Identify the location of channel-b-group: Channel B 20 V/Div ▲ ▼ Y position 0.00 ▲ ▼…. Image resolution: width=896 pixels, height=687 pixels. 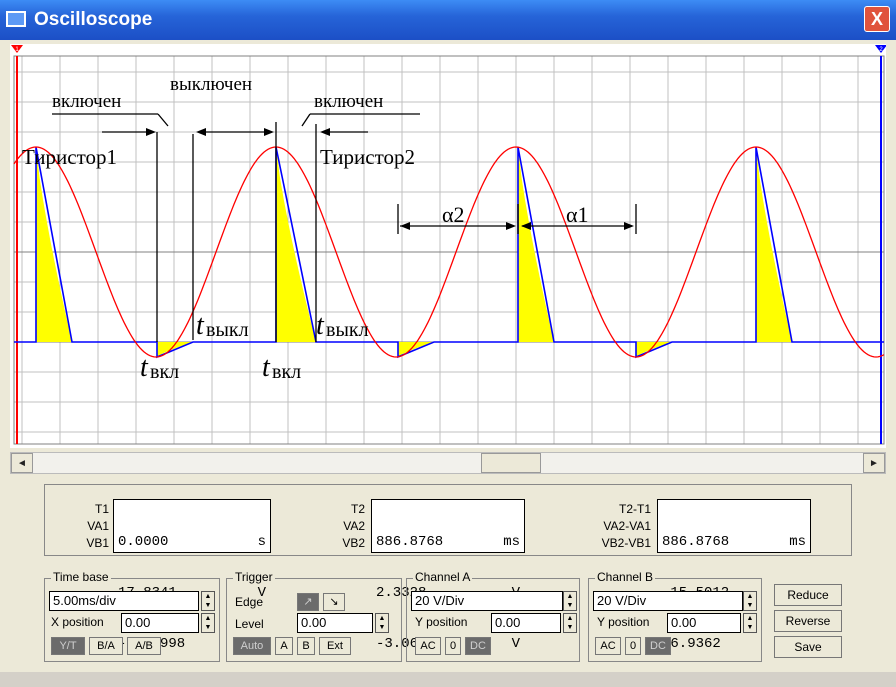
(675, 616).